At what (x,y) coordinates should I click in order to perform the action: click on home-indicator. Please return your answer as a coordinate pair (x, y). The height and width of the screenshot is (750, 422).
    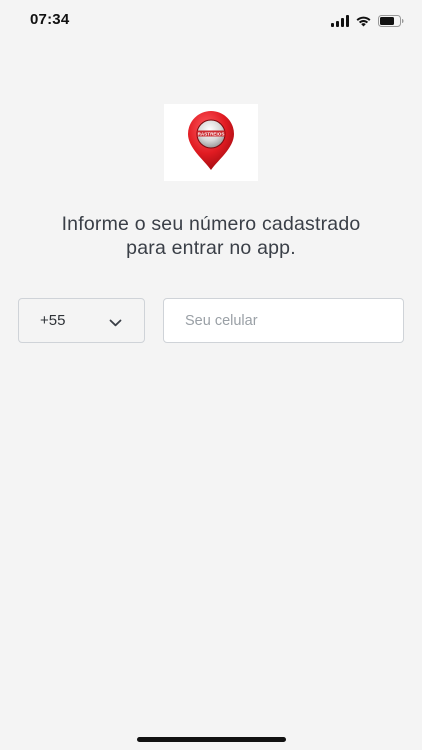
    Looking at the image, I should click on (211, 739).